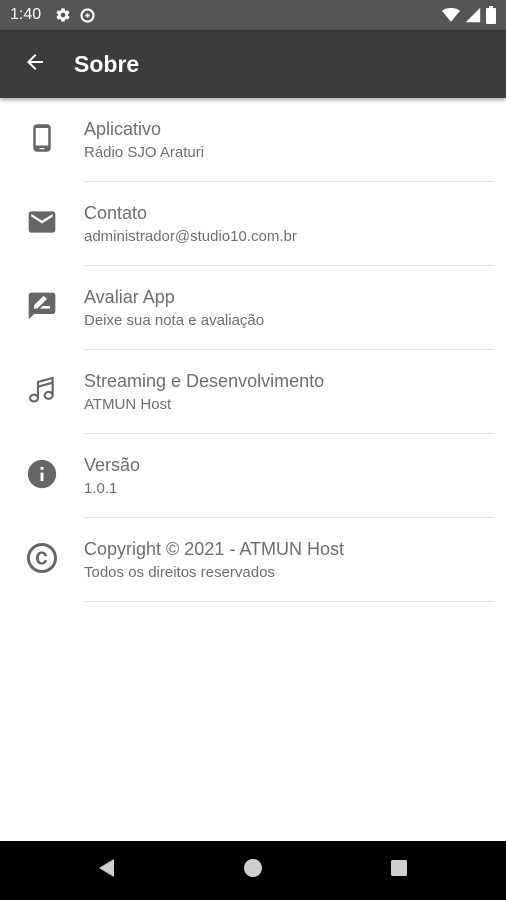  Describe the element at coordinates (63, 15) in the screenshot. I see `settings-icon` at that location.